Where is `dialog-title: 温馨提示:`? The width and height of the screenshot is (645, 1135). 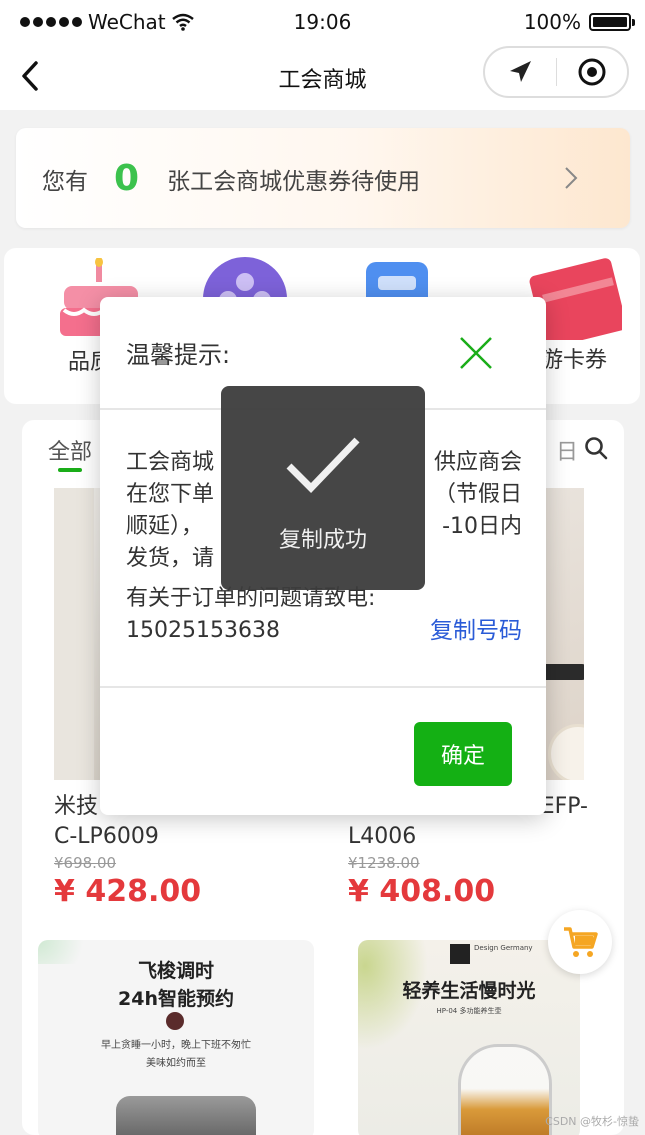 dialog-title: 温馨提示: is located at coordinates (178, 355).